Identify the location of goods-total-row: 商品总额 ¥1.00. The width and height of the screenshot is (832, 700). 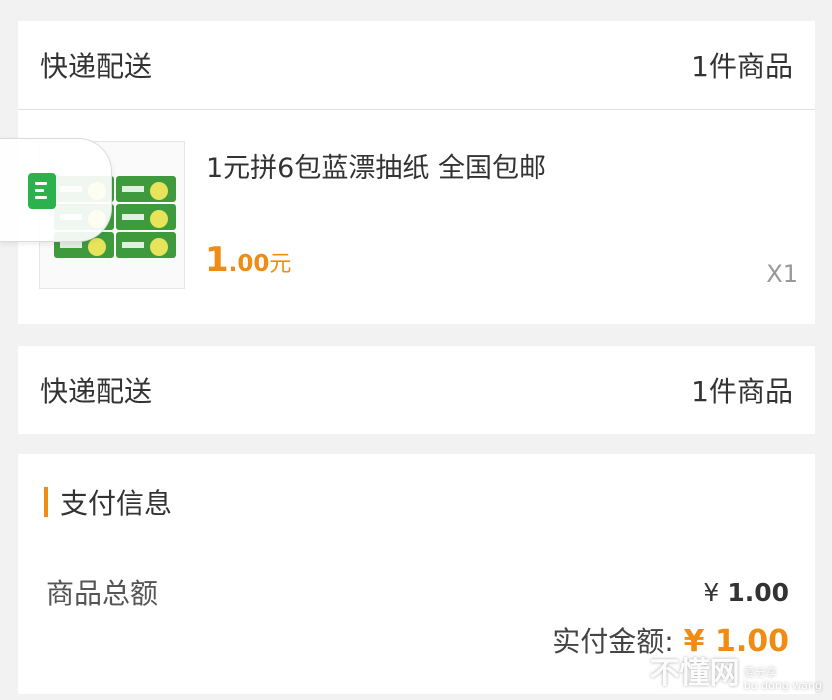
(417, 592).